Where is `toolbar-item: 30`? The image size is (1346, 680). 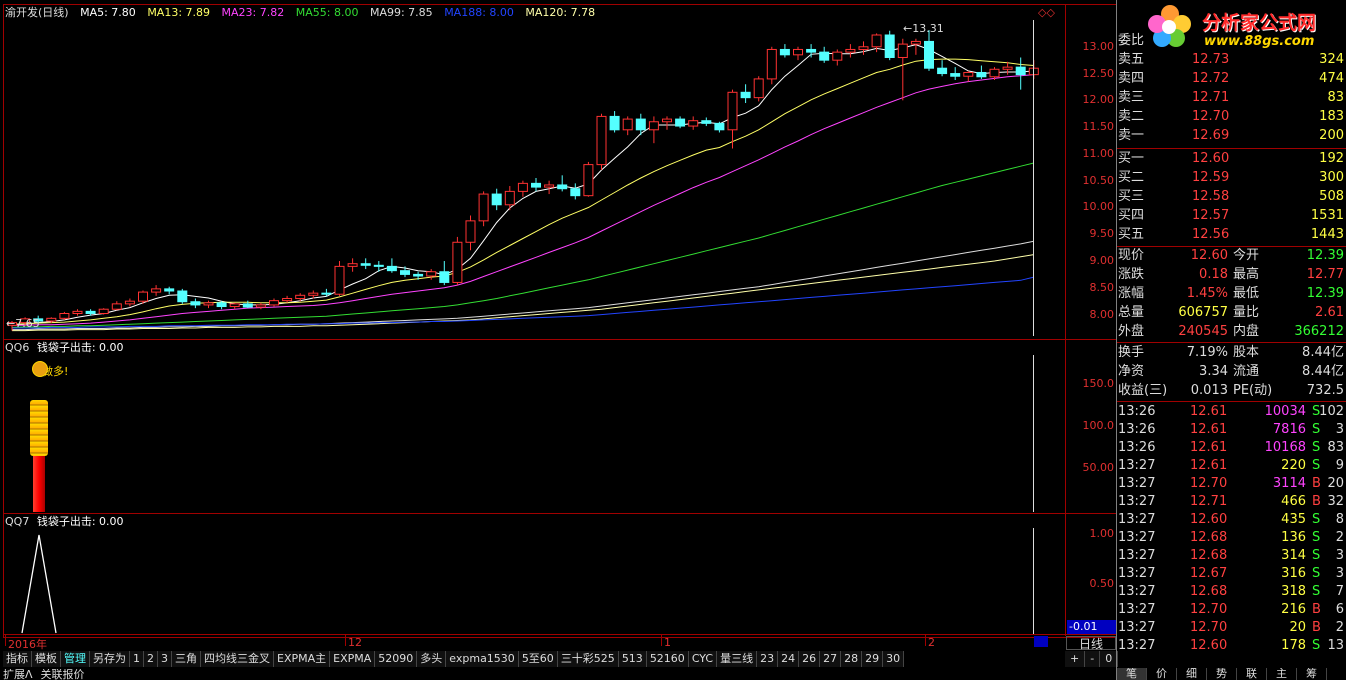 toolbar-item: 30 is located at coordinates (894, 659).